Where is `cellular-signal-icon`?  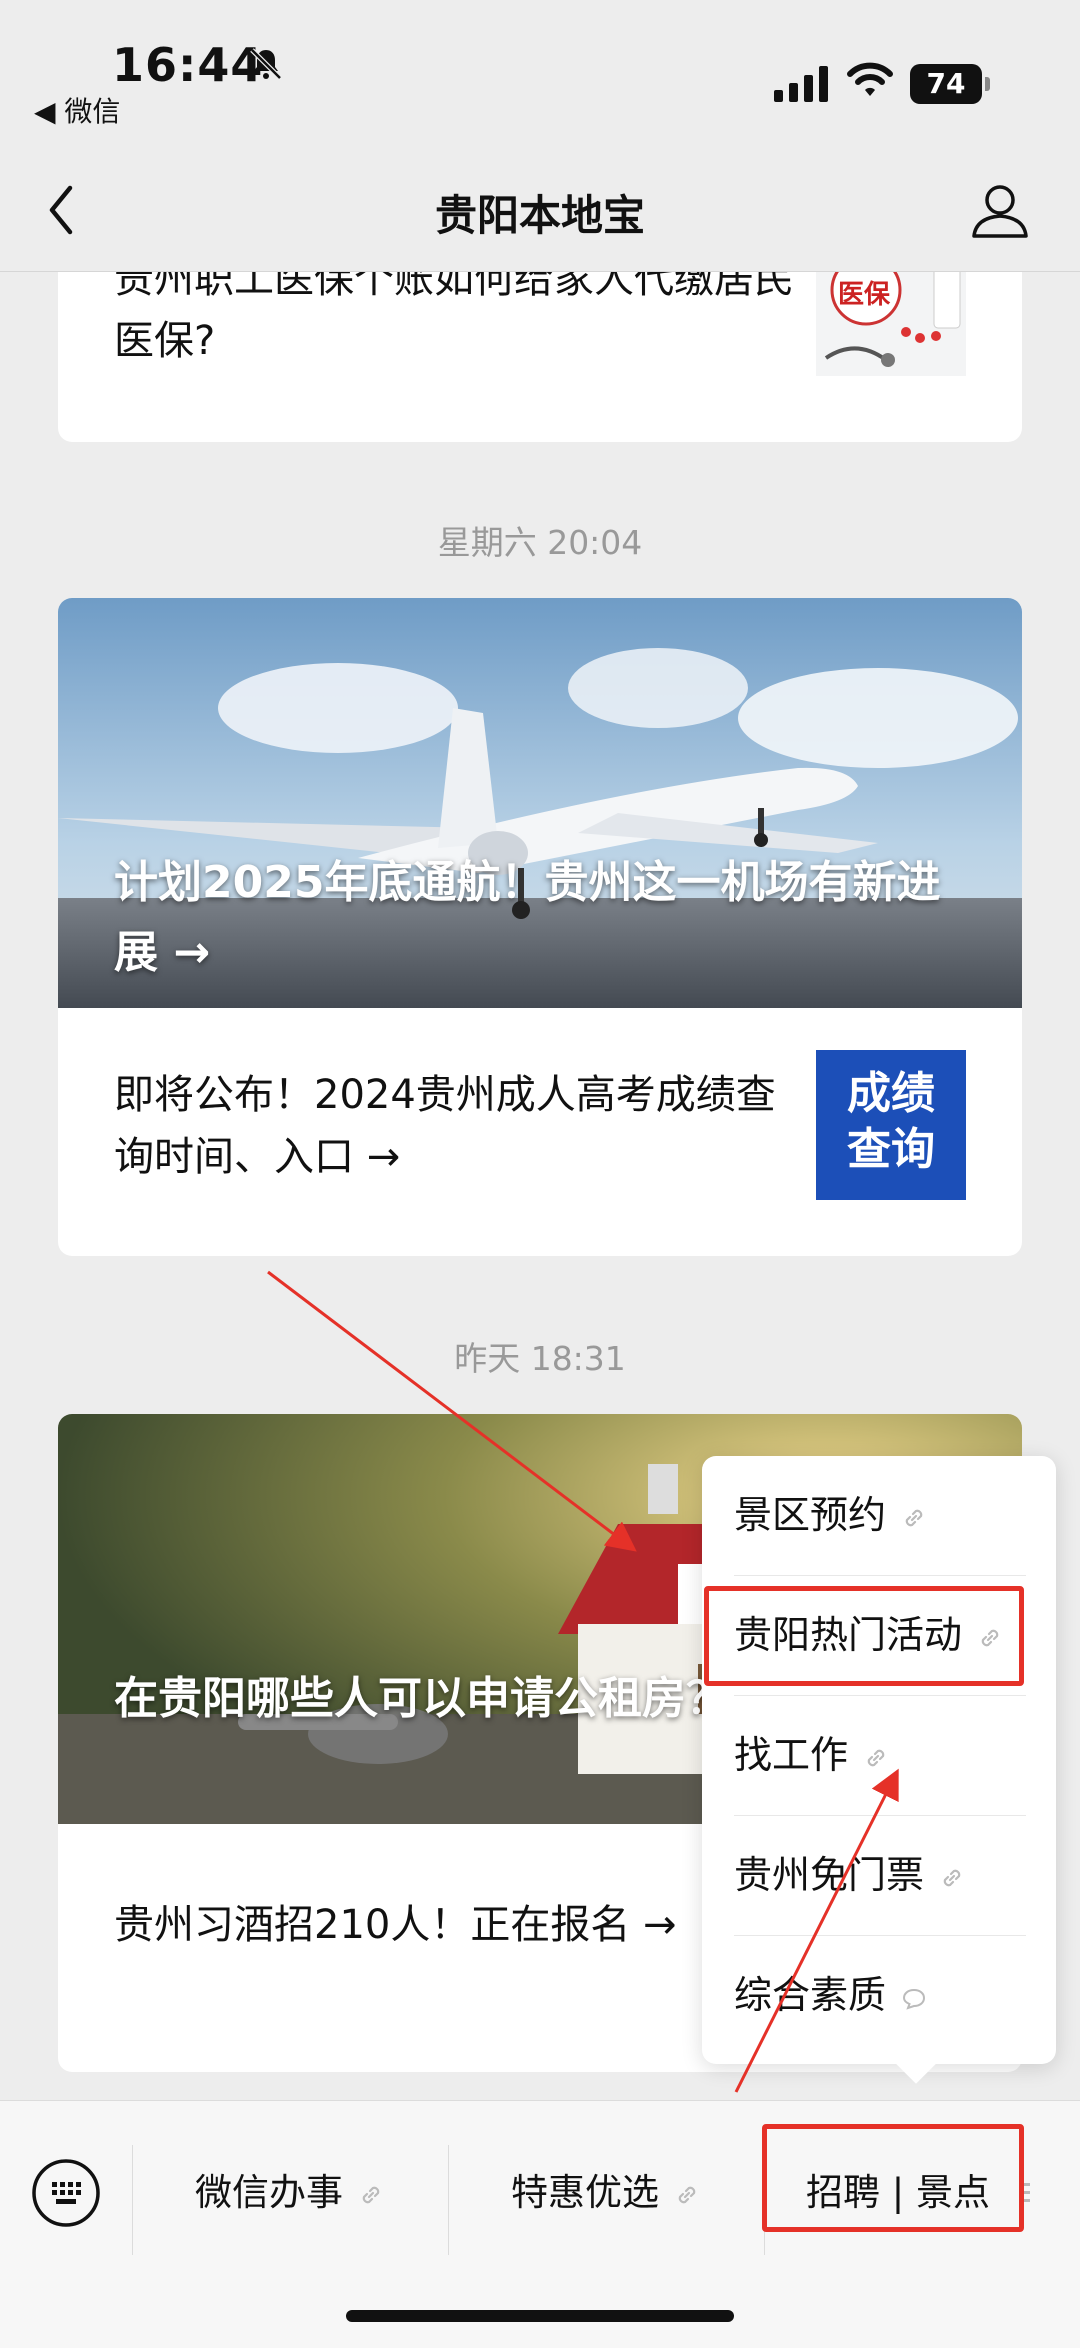
cellular-signal-icon is located at coordinates (801, 84).